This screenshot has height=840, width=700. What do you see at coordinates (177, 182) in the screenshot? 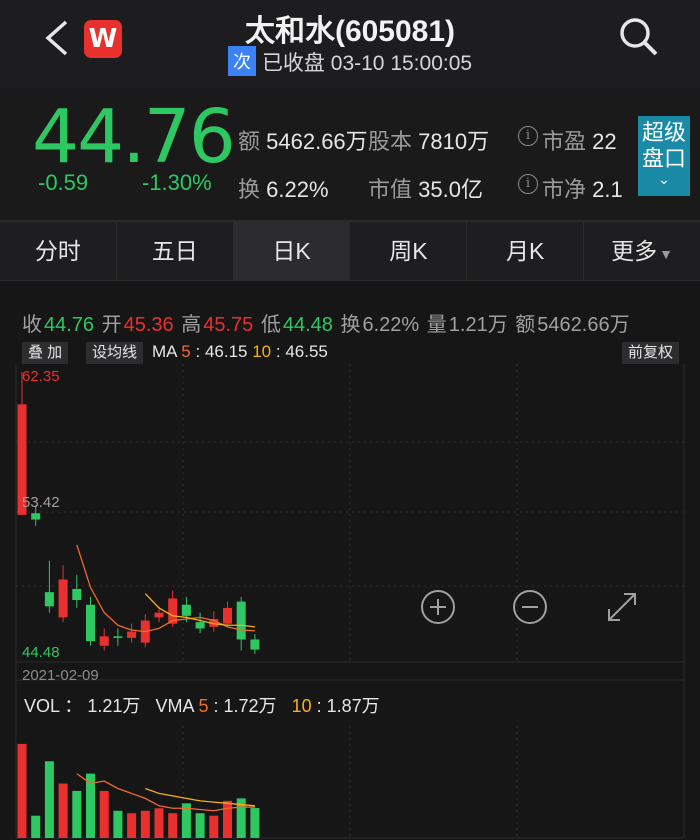
I see `price-change-percent: -1.30%` at bounding box center [177, 182].